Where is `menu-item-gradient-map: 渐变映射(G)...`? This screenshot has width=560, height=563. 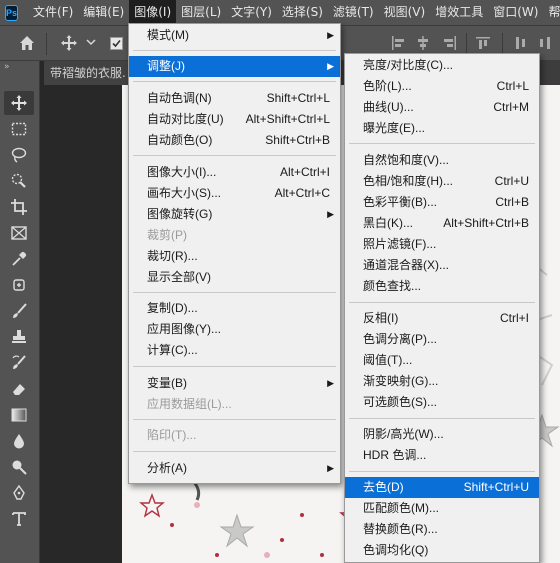 menu-item-gradient-map: 渐变映射(G)... is located at coordinates (442, 381).